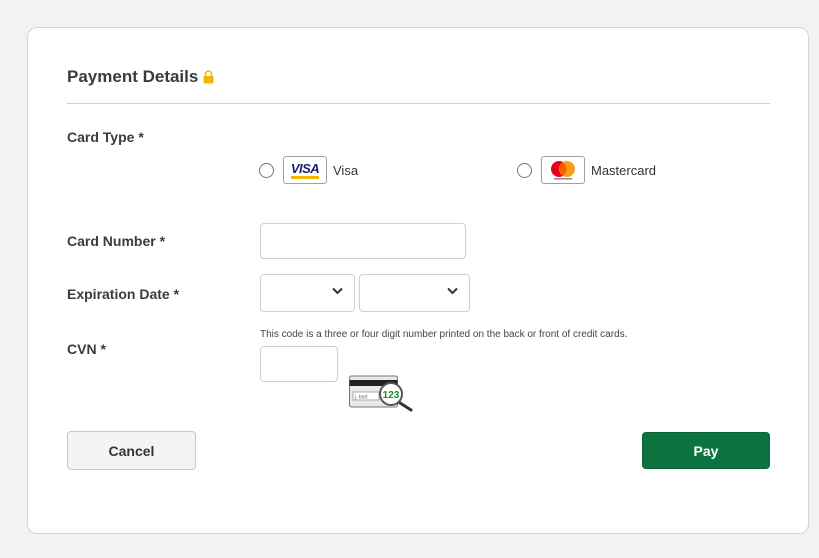 This screenshot has width=819, height=558. I want to click on expiration-date-label: Expiration Date *, so click(123, 294).